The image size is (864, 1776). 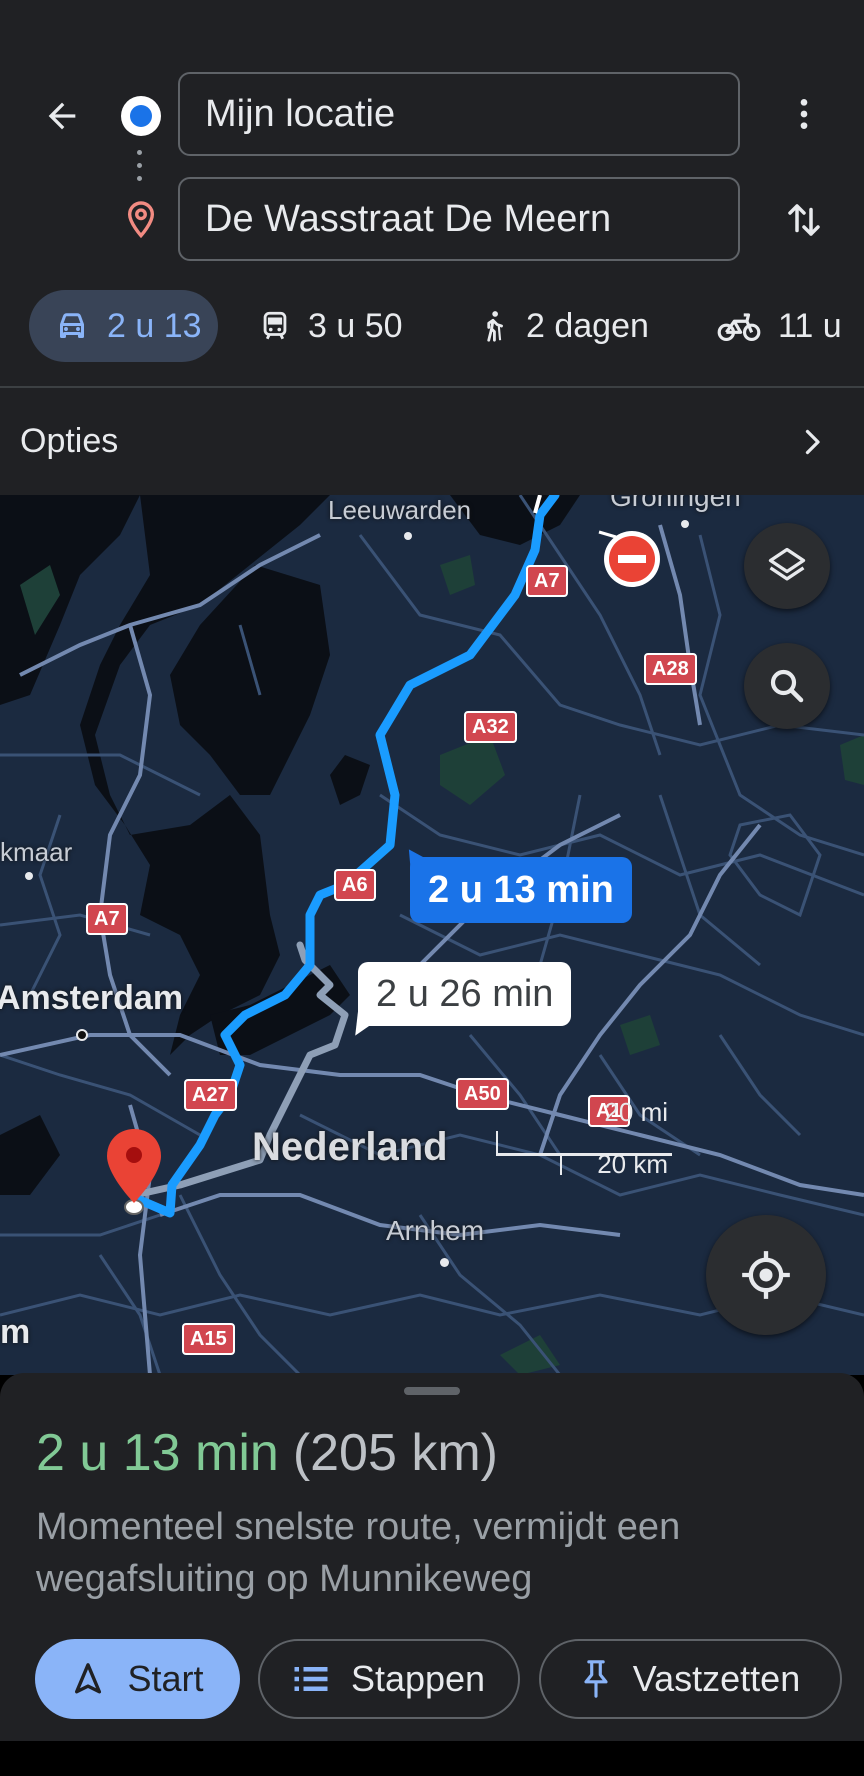 I want to click on route-duration: 2 u 13 min, so click(x=157, y=1453).